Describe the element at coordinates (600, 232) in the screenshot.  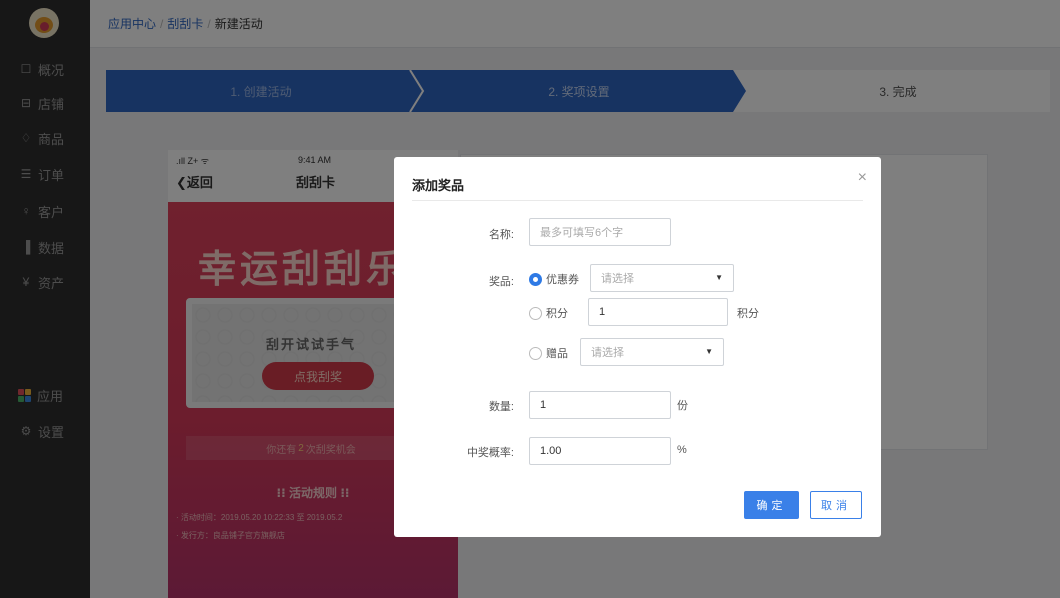
I see `prize-name-input: 最多可填写6个字` at that location.